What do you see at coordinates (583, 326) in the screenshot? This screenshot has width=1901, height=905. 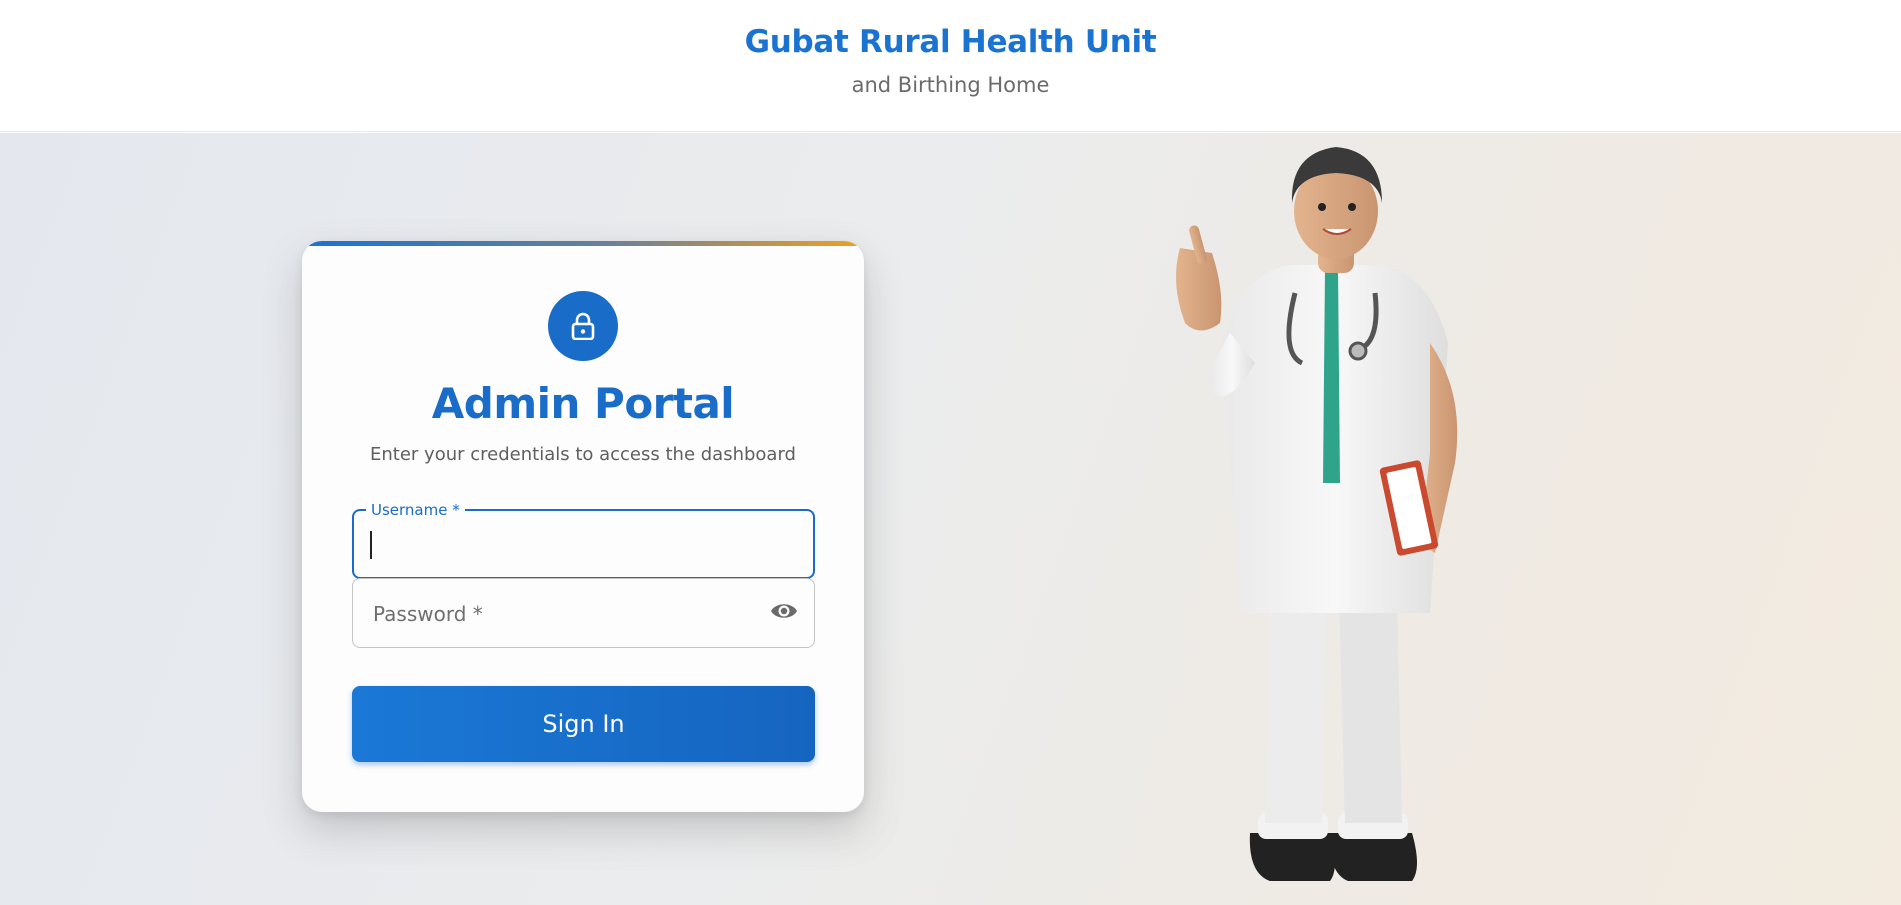 I see `lock-icon` at bounding box center [583, 326].